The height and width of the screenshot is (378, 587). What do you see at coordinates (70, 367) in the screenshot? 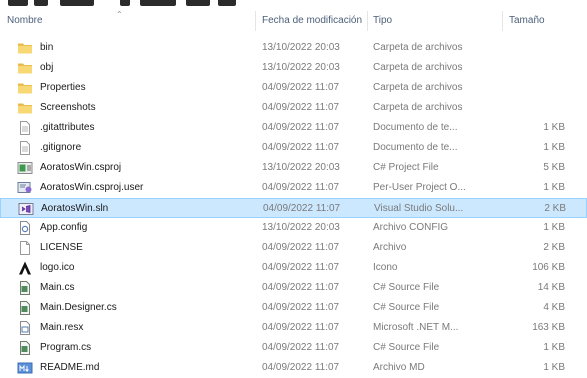
I see `file-name: README.md` at bounding box center [70, 367].